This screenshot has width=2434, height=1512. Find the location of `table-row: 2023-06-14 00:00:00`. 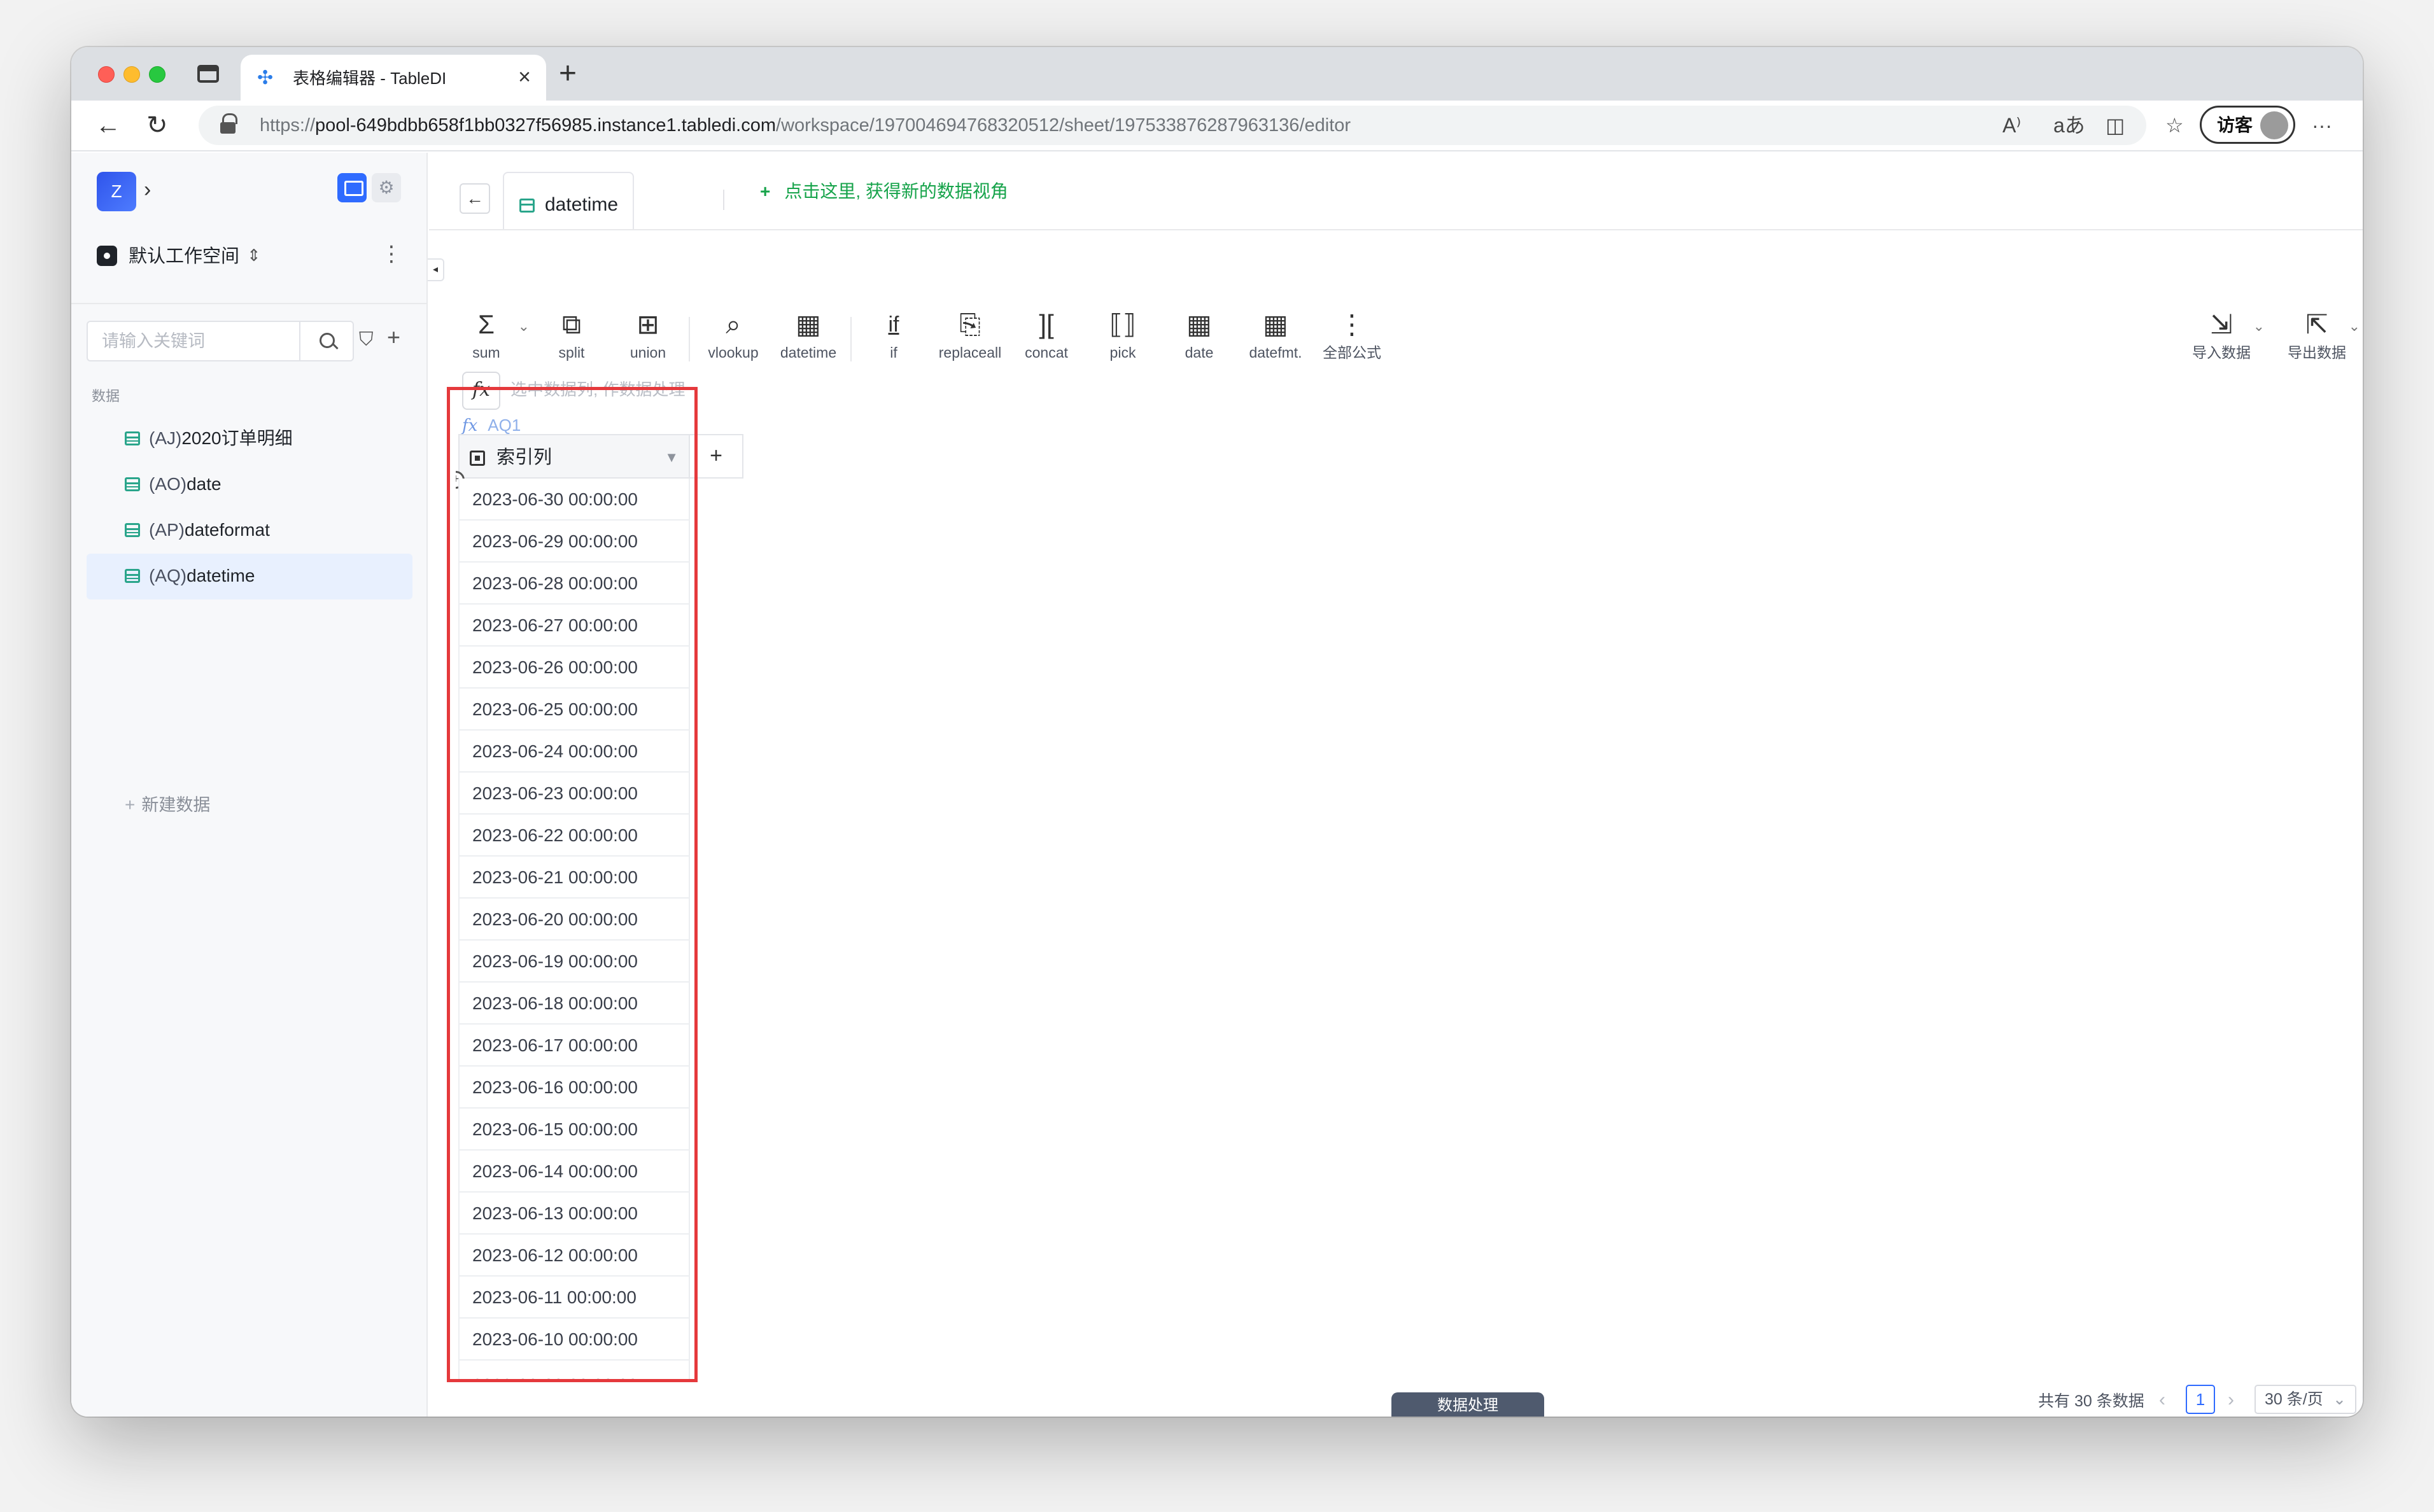

table-row: 2023-06-14 00:00:00 is located at coordinates (574, 1172).